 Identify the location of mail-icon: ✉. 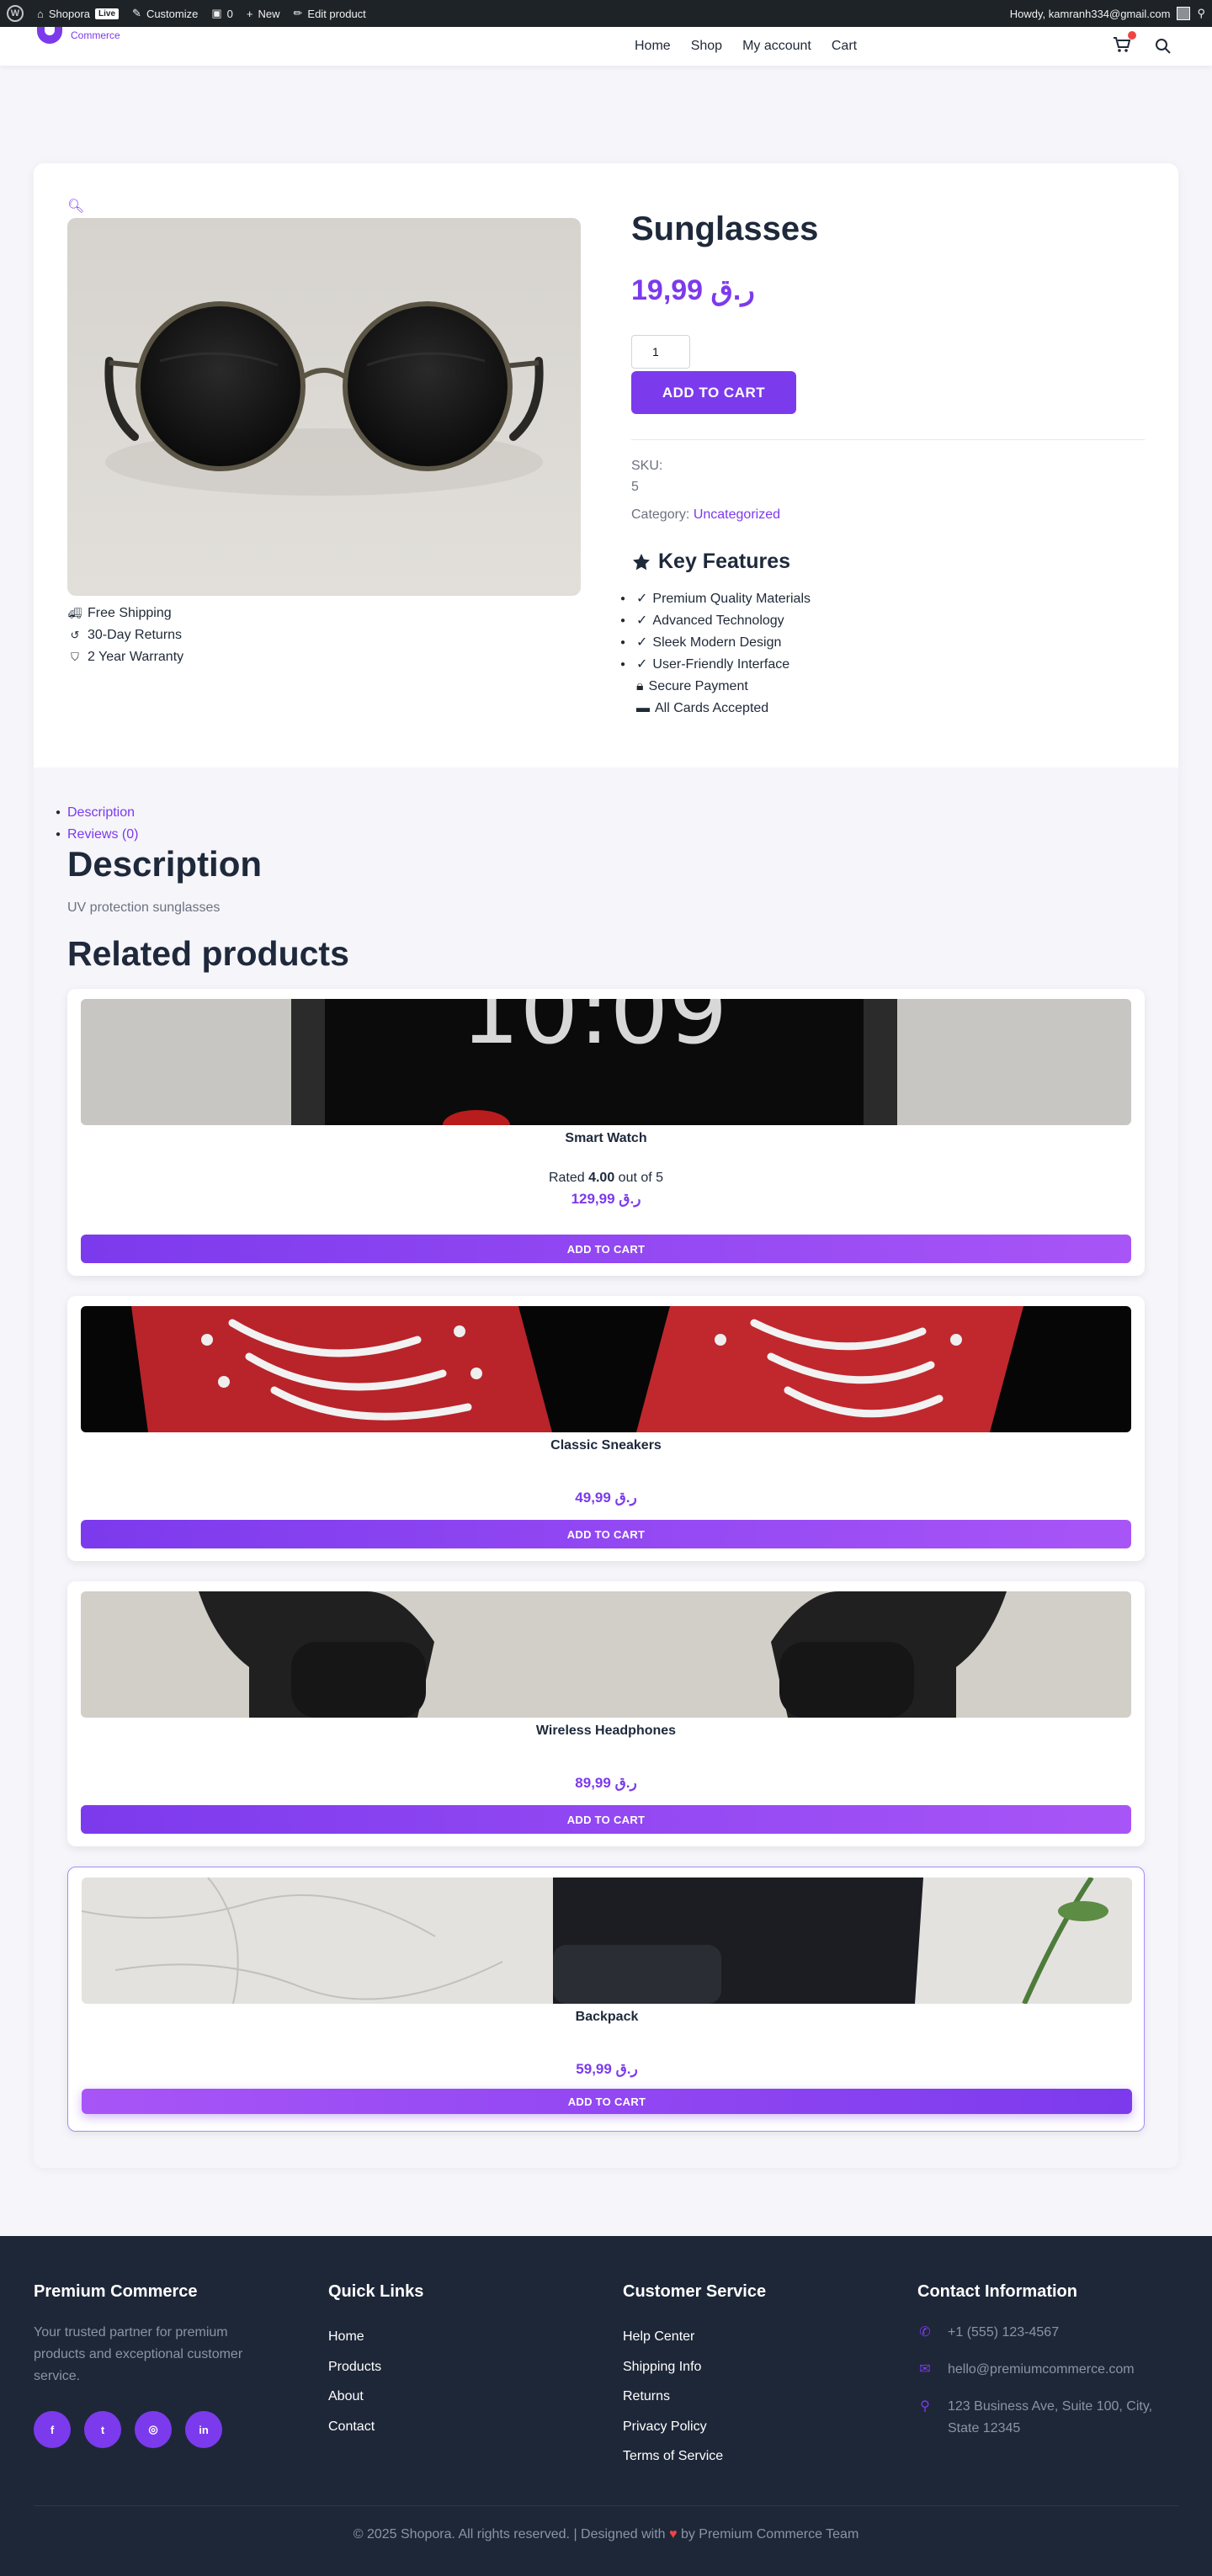
(925, 2369).